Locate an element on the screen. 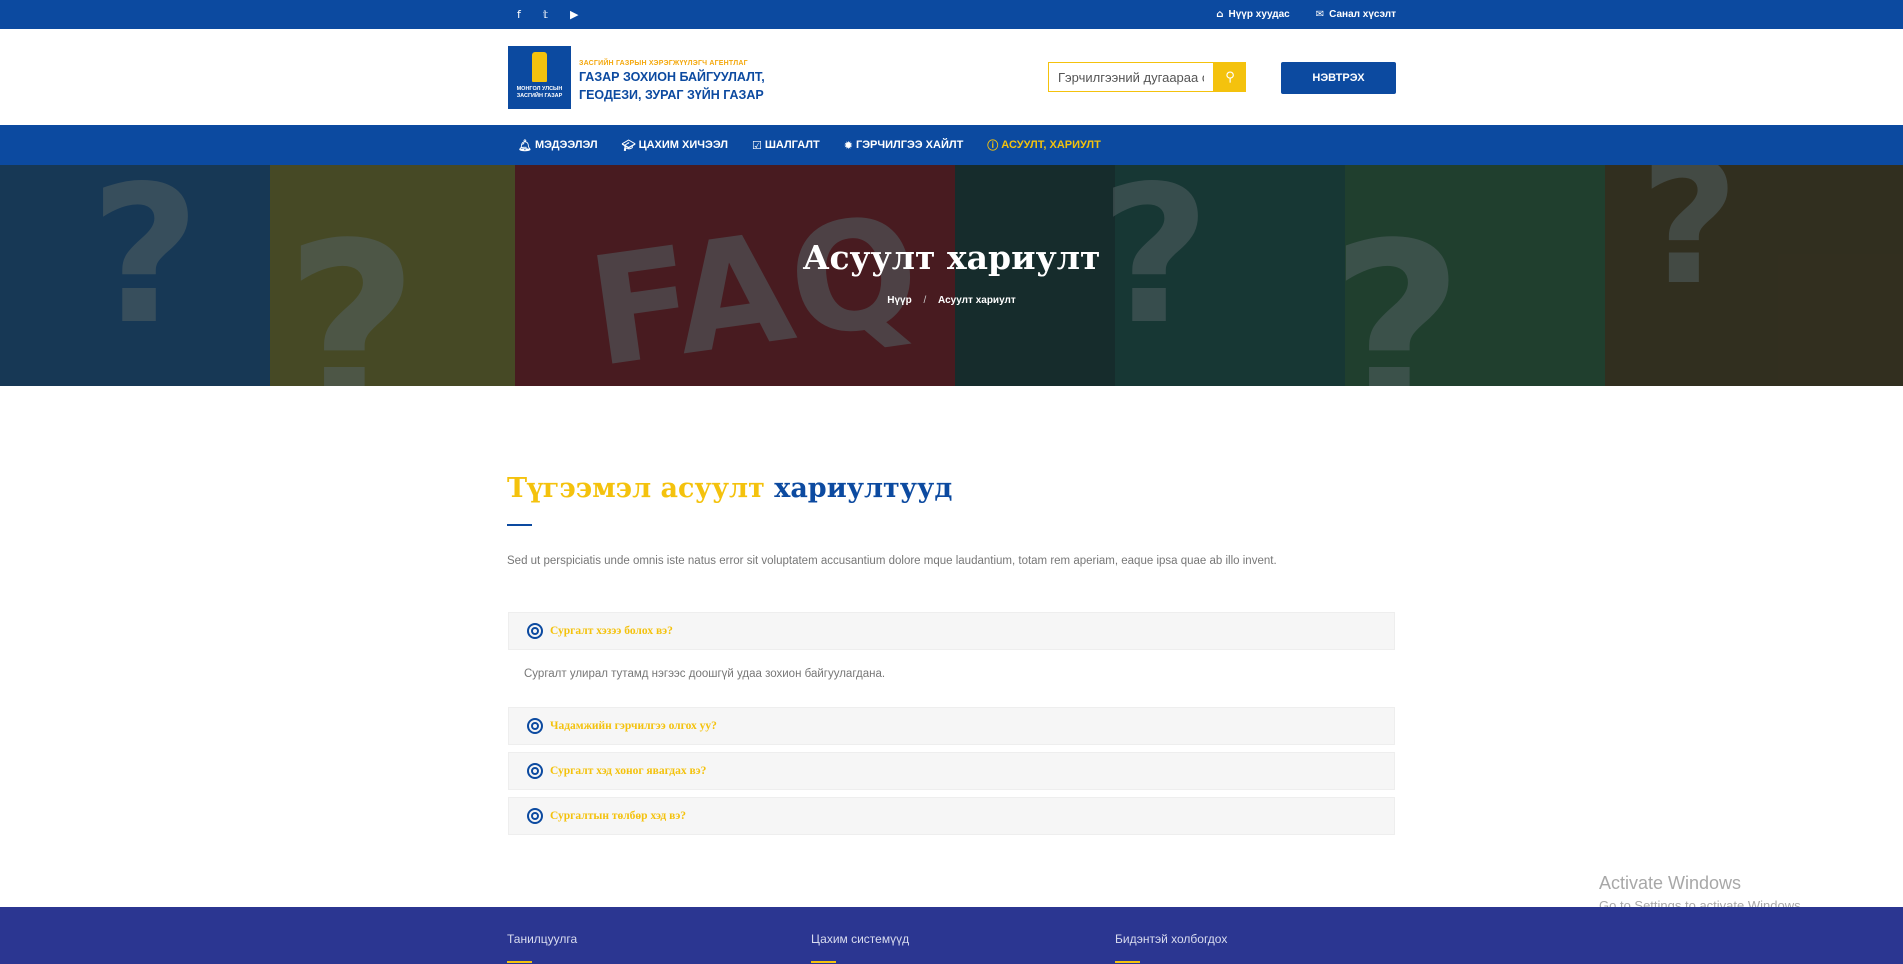 This screenshot has height=964, width=1903. feedback-link-label: Санал хүсэлт is located at coordinates (1362, 14).